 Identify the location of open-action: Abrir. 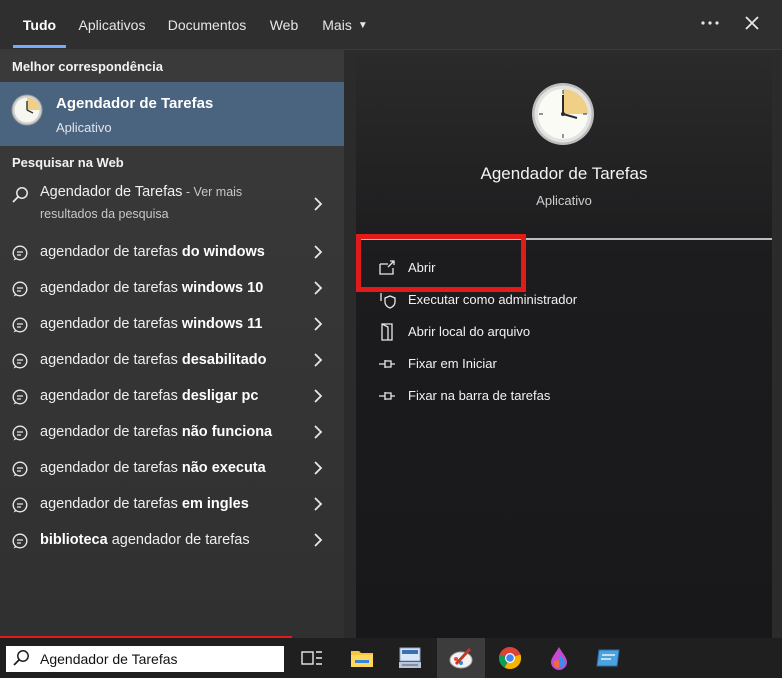
(564, 268).